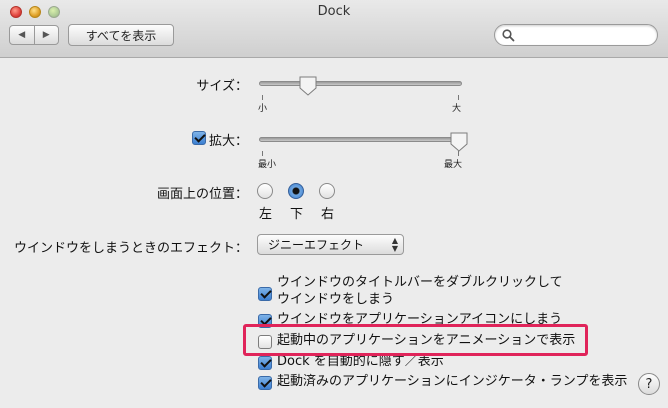 This screenshot has height=408, width=668. What do you see at coordinates (452, 381) in the screenshot?
I see `show-indicator-lights-label: 起動済みのアプリケーションにインジケータ・ランプを表示` at bounding box center [452, 381].